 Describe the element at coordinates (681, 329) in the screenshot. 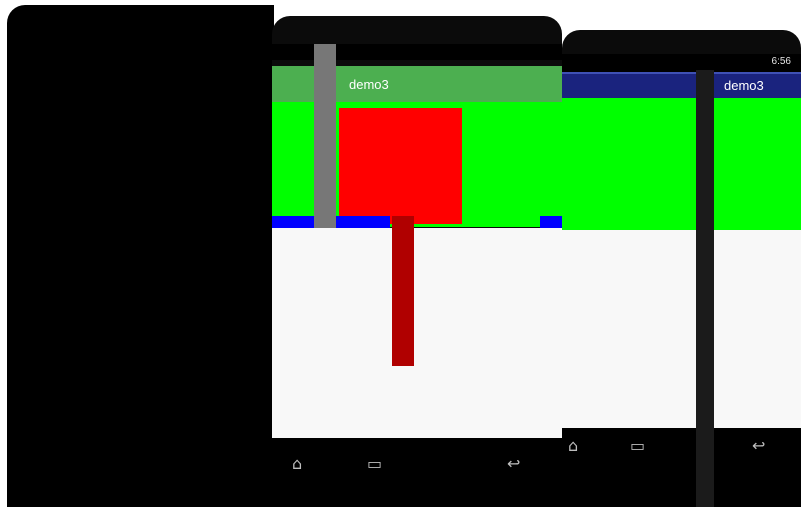

I see `right-white-content` at that location.